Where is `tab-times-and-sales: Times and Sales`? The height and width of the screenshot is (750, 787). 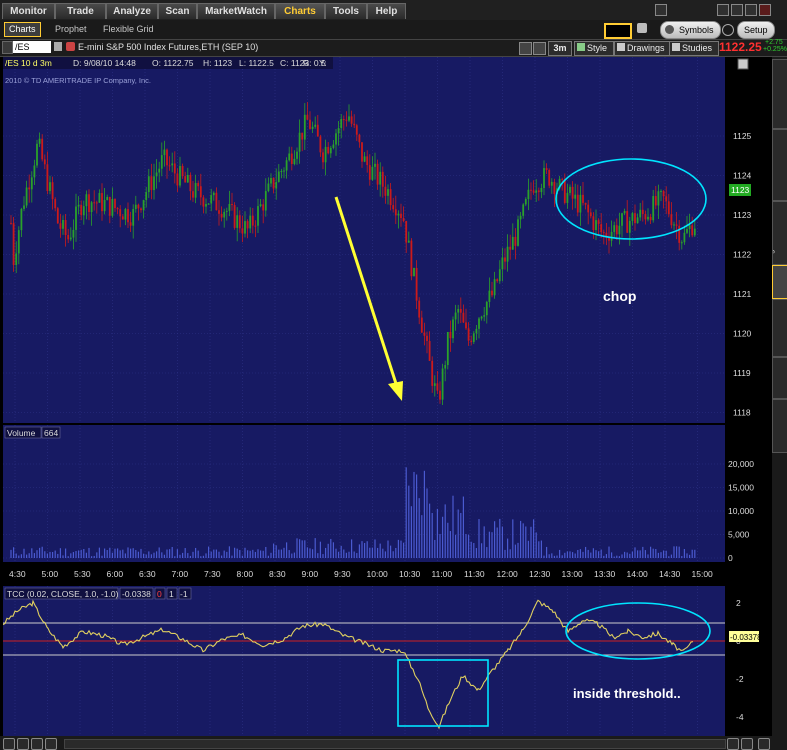
tab-times-and-sales: Times and Sales is located at coordinates (779, 94).